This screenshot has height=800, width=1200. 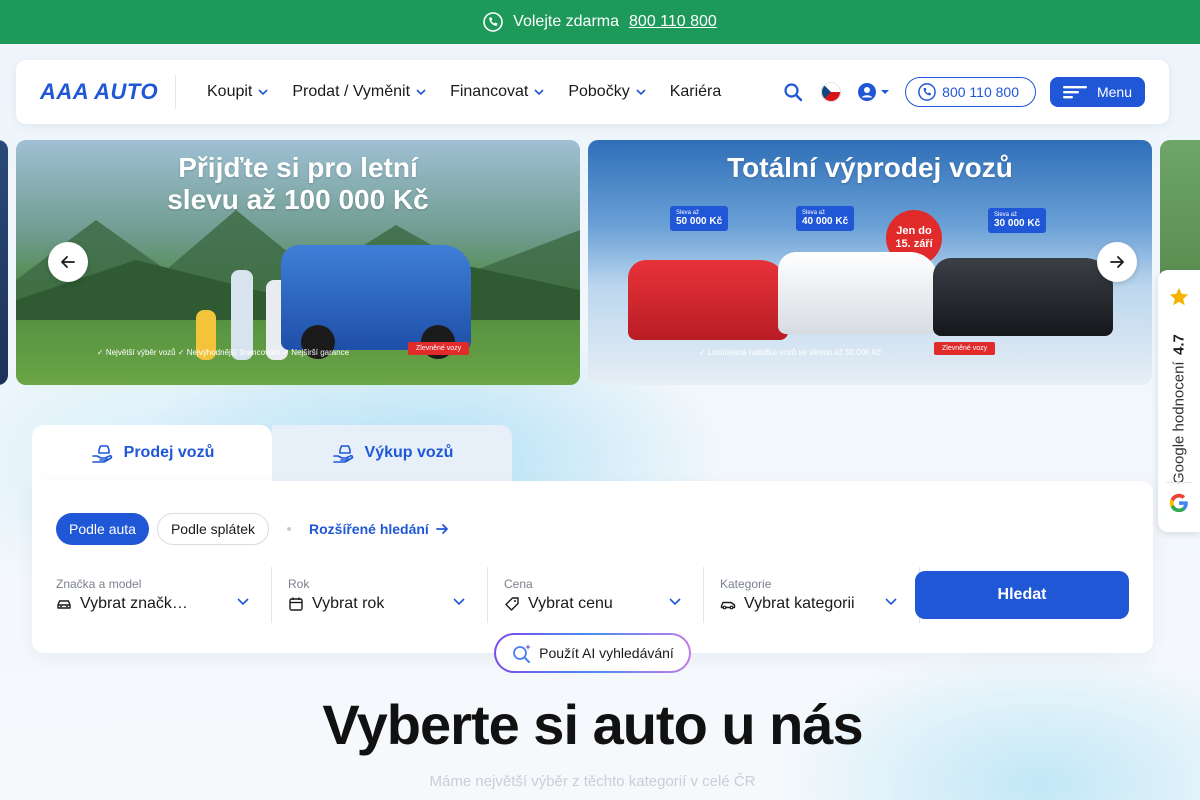 I want to click on field-value: Vybrat rok, so click(x=363, y=604).